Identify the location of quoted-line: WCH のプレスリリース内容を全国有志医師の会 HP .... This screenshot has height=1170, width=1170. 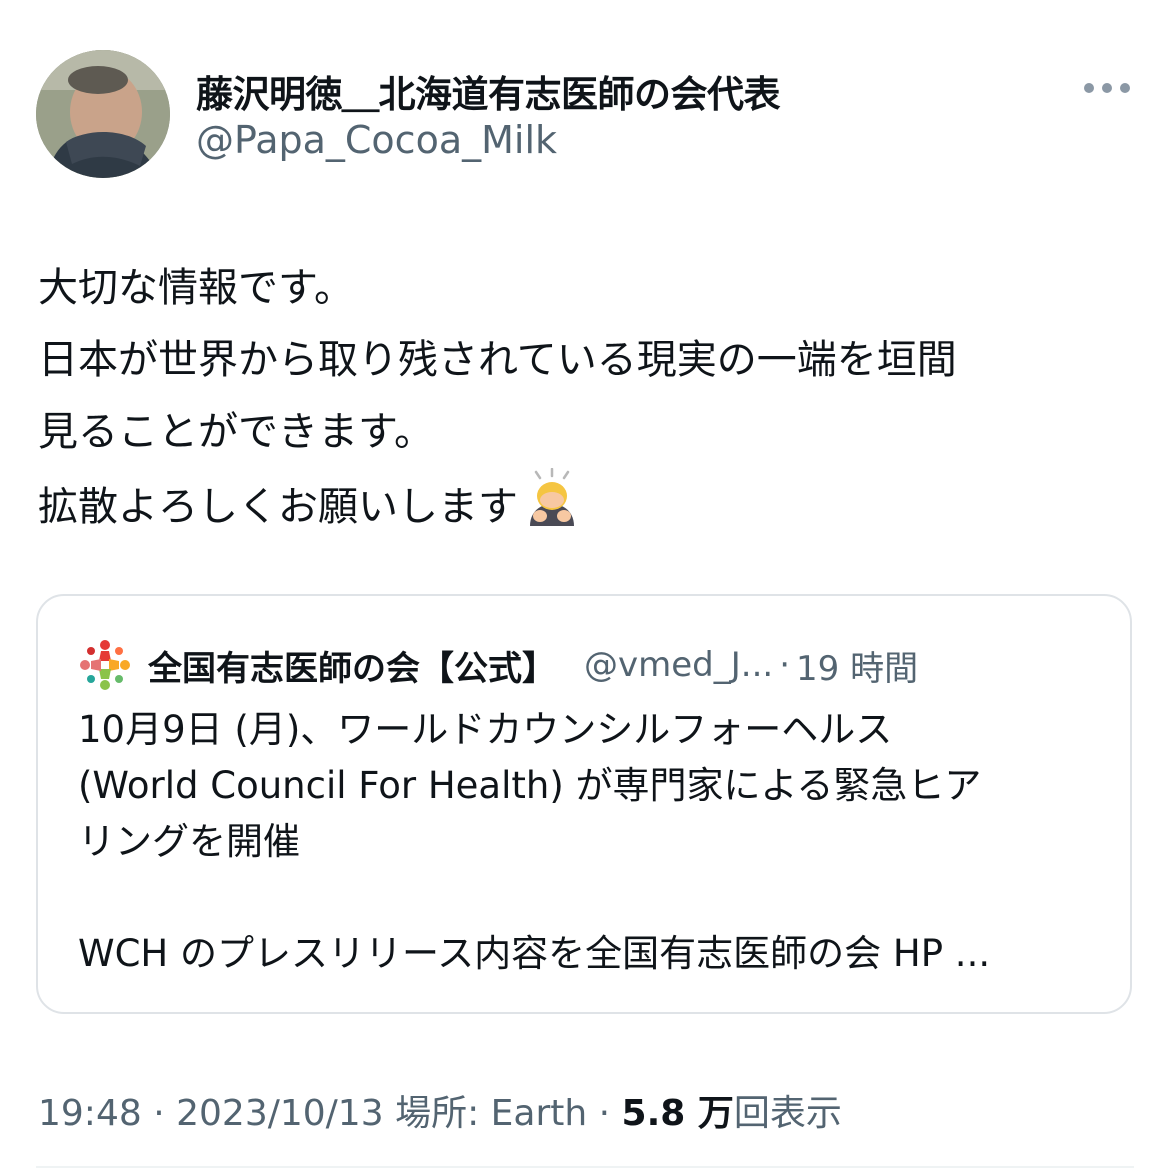
(534, 953).